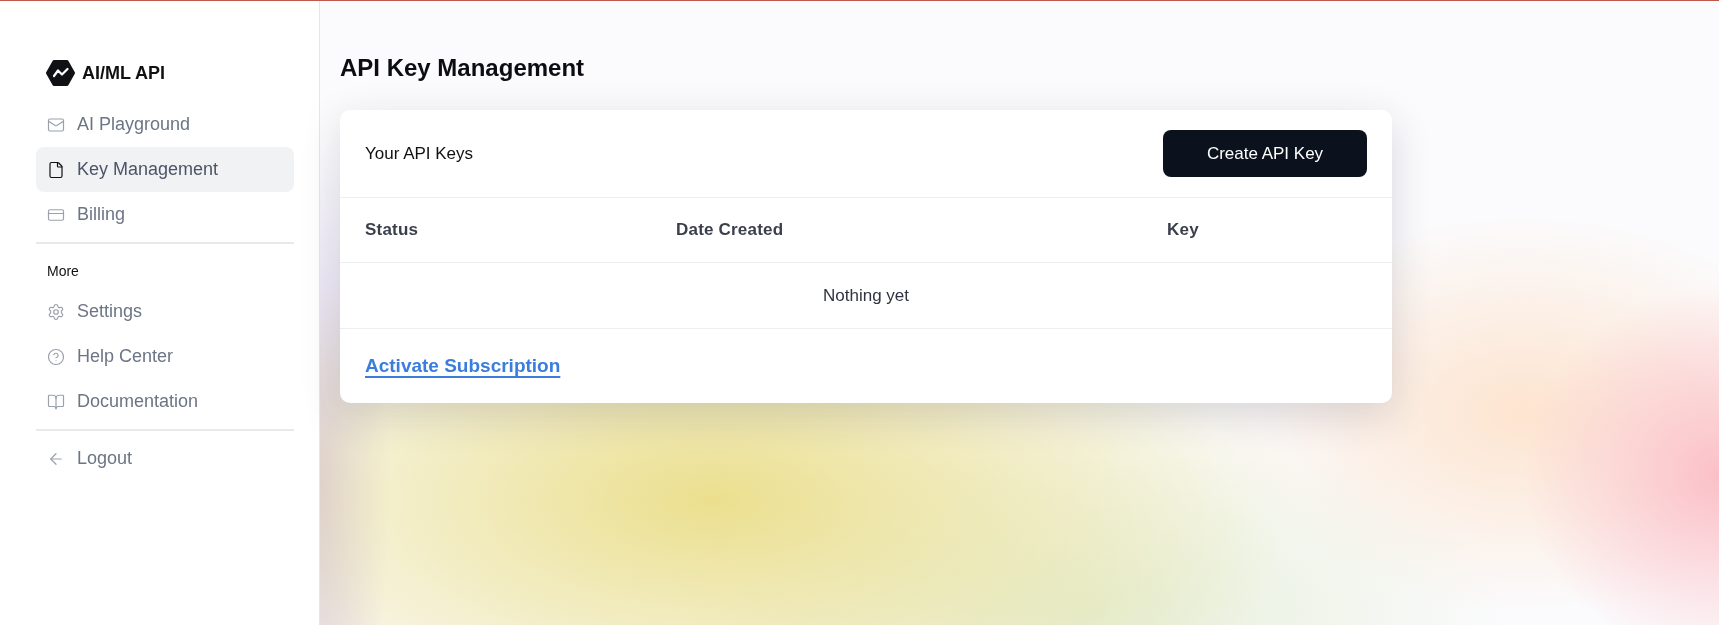 Image resolution: width=1719 pixels, height=625 pixels. What do you see at coordinates (165, 124) in the screenshot?
I see `nav-item: AI Playground` at bounding box center [165, 124].